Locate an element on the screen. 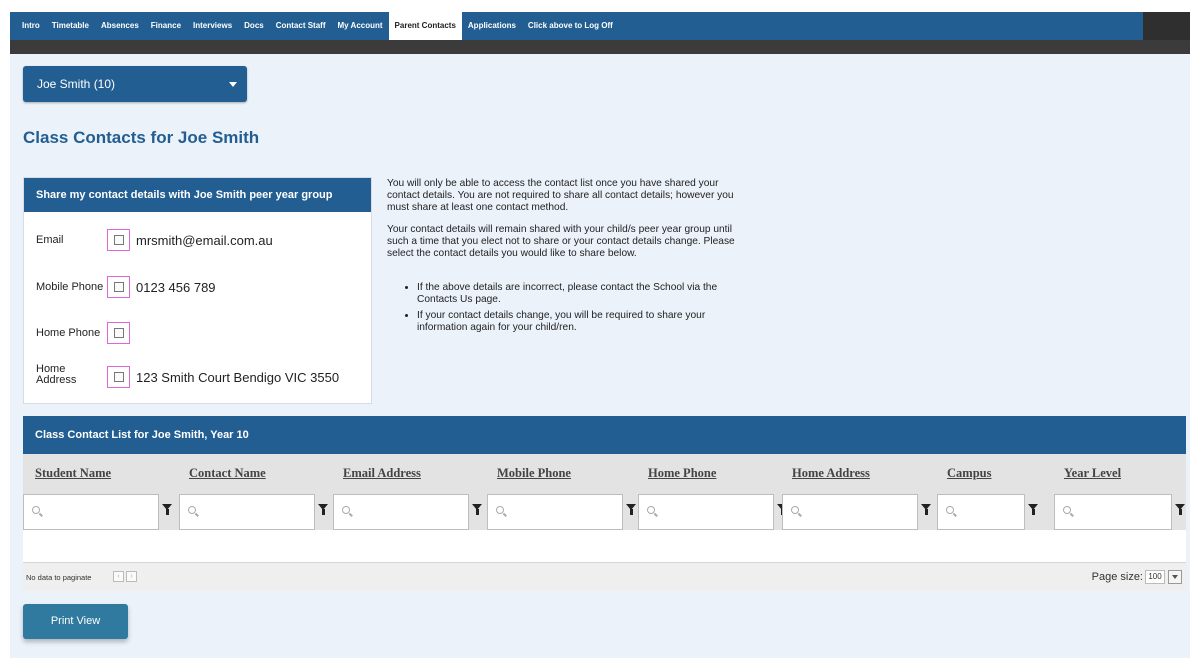 The height and width of the screenshot is (658, 1200). column-header-home-phone: Home Phone is located at coordinates (682, 473).